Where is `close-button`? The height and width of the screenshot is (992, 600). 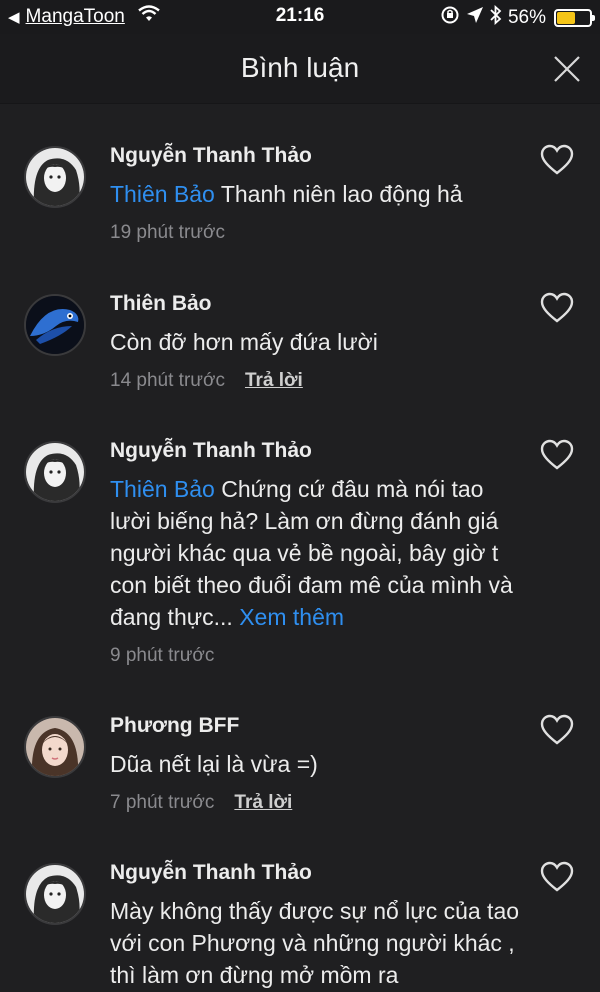
close-button is located at coordinates (567, 69).